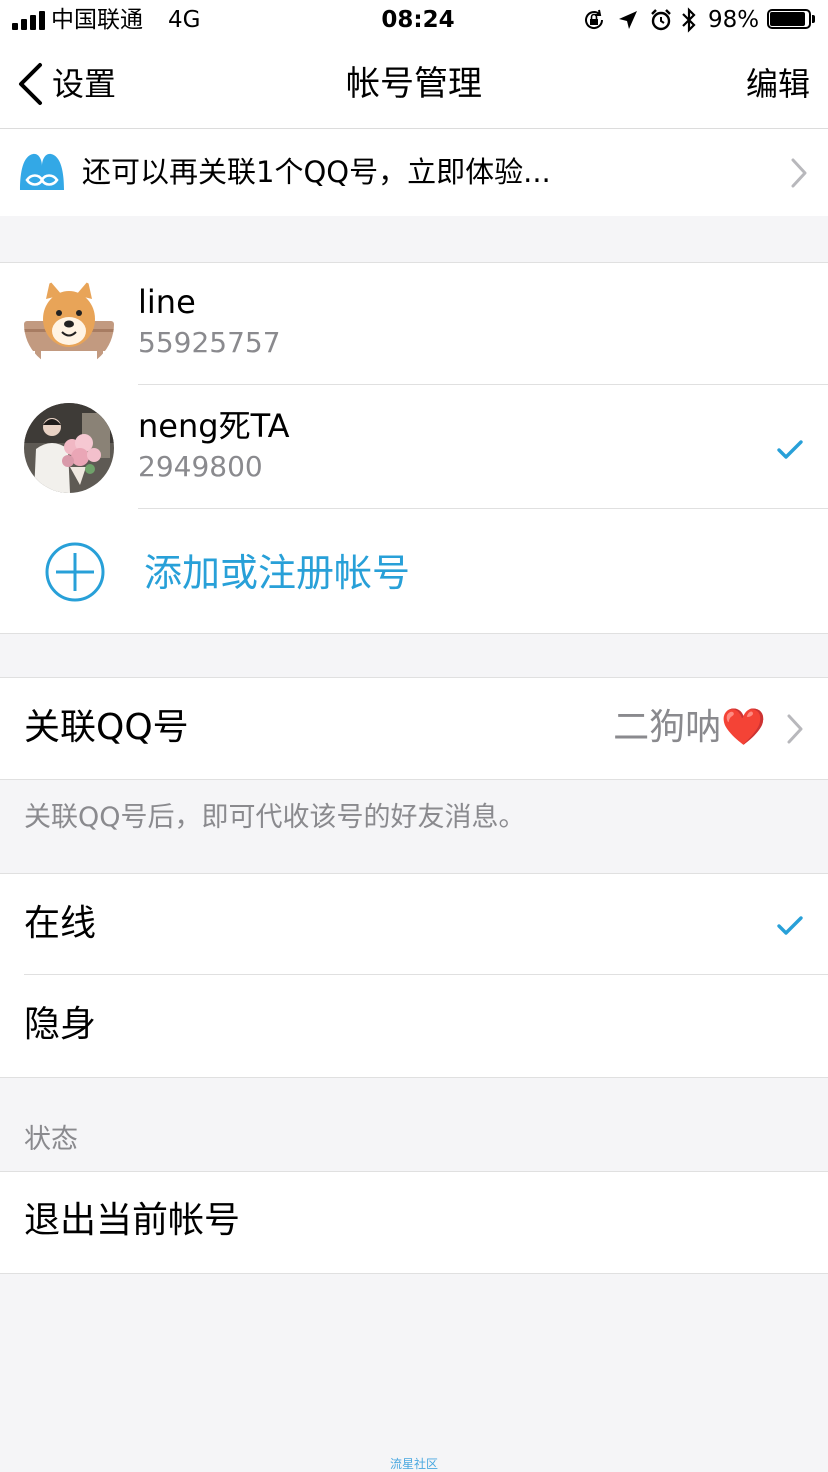  Describe the element at coordinates (418, 20) in the screenshot. I see `clock: 08:24` at that location.